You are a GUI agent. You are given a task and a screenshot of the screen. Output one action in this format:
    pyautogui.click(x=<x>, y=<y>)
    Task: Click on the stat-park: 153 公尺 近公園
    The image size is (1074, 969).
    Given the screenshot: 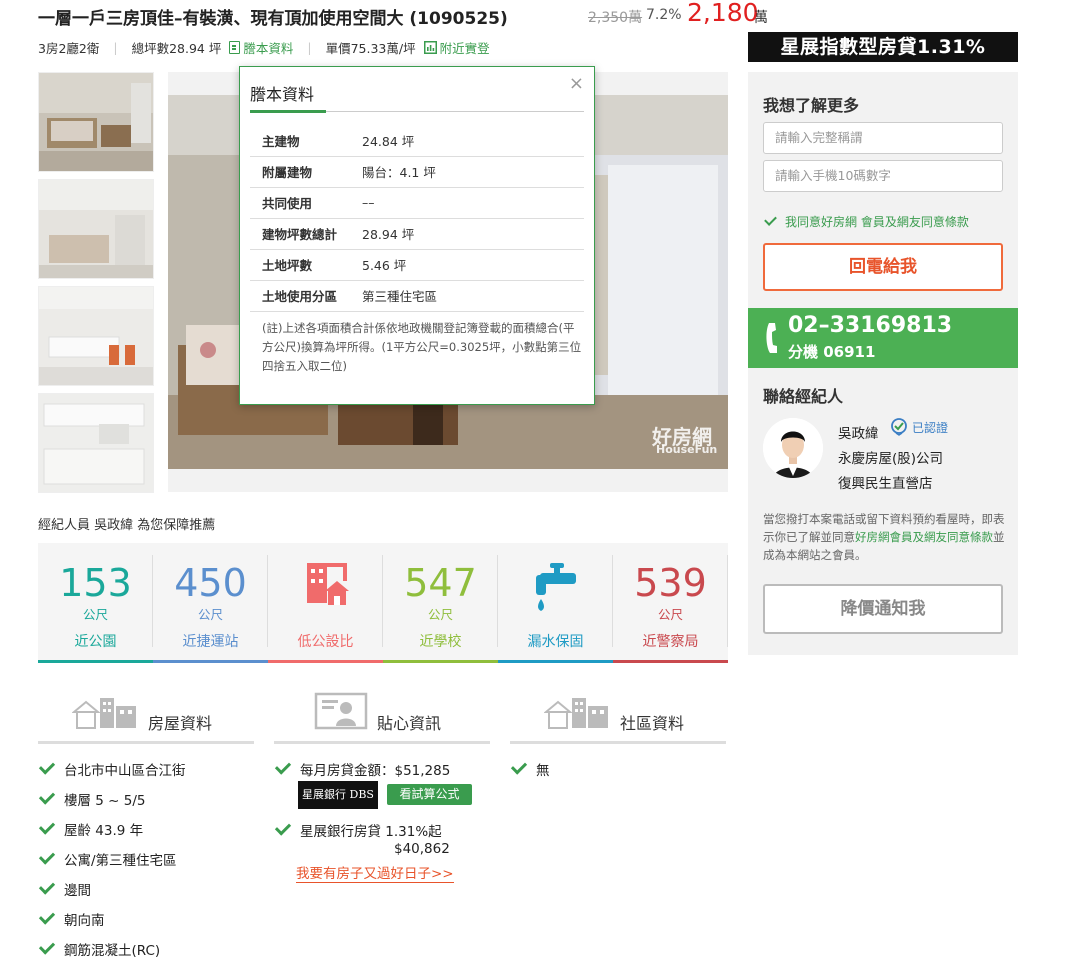 What is the action you would take?
    pyautogui.click(x=95, y=603)
    